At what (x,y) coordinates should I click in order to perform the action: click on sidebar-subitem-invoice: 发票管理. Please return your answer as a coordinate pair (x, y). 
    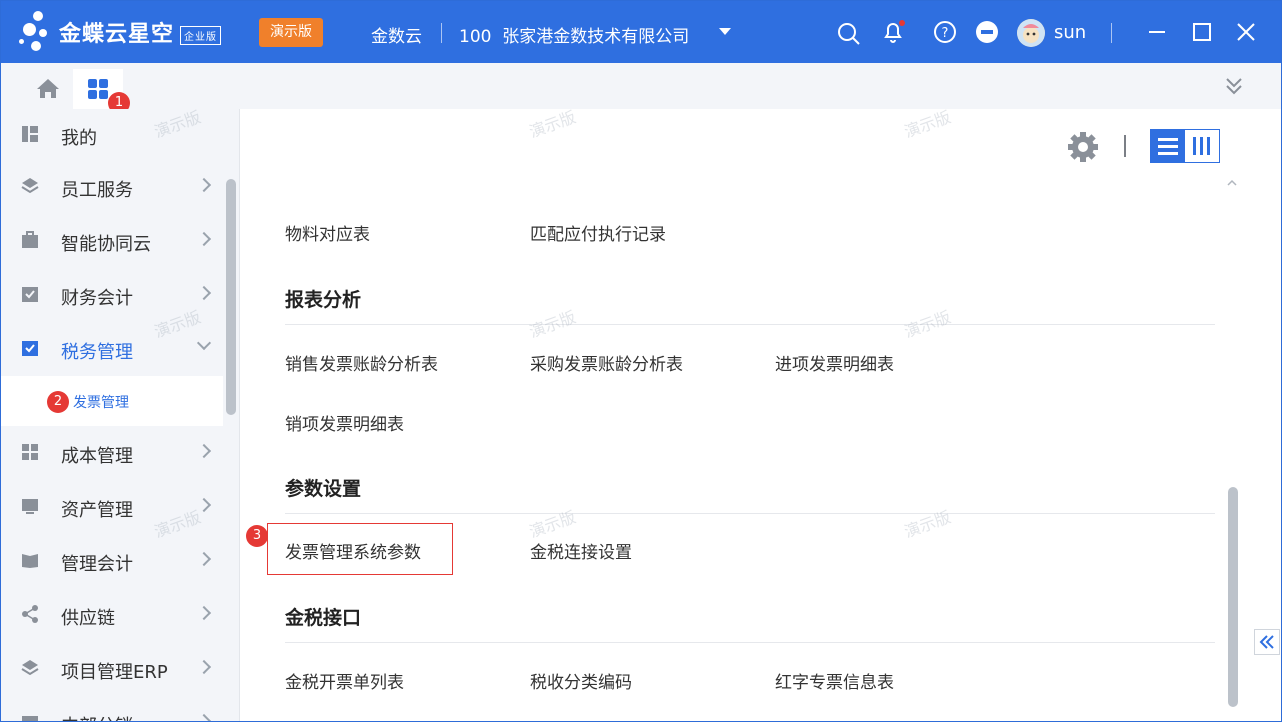
    Looking at the image, I should click on (112, 401).